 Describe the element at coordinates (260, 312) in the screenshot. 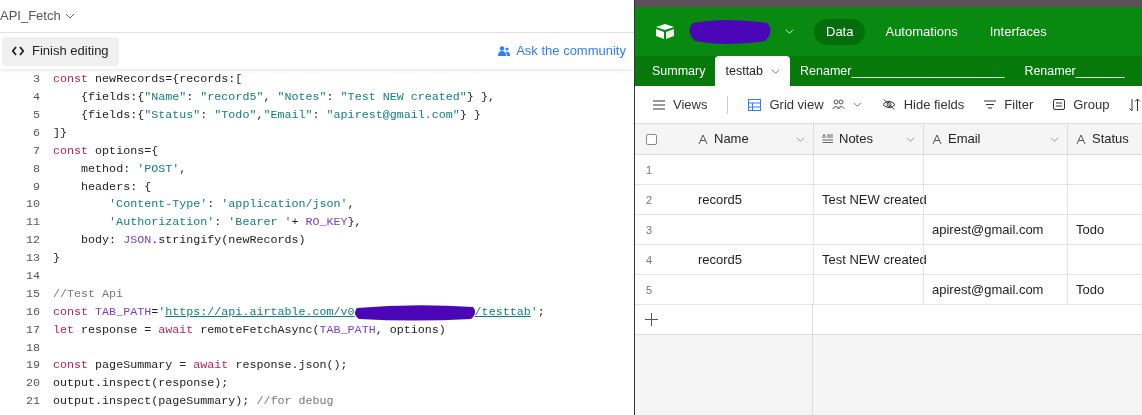

I see `code-link: https://api.airtable.com/v0` at that location.